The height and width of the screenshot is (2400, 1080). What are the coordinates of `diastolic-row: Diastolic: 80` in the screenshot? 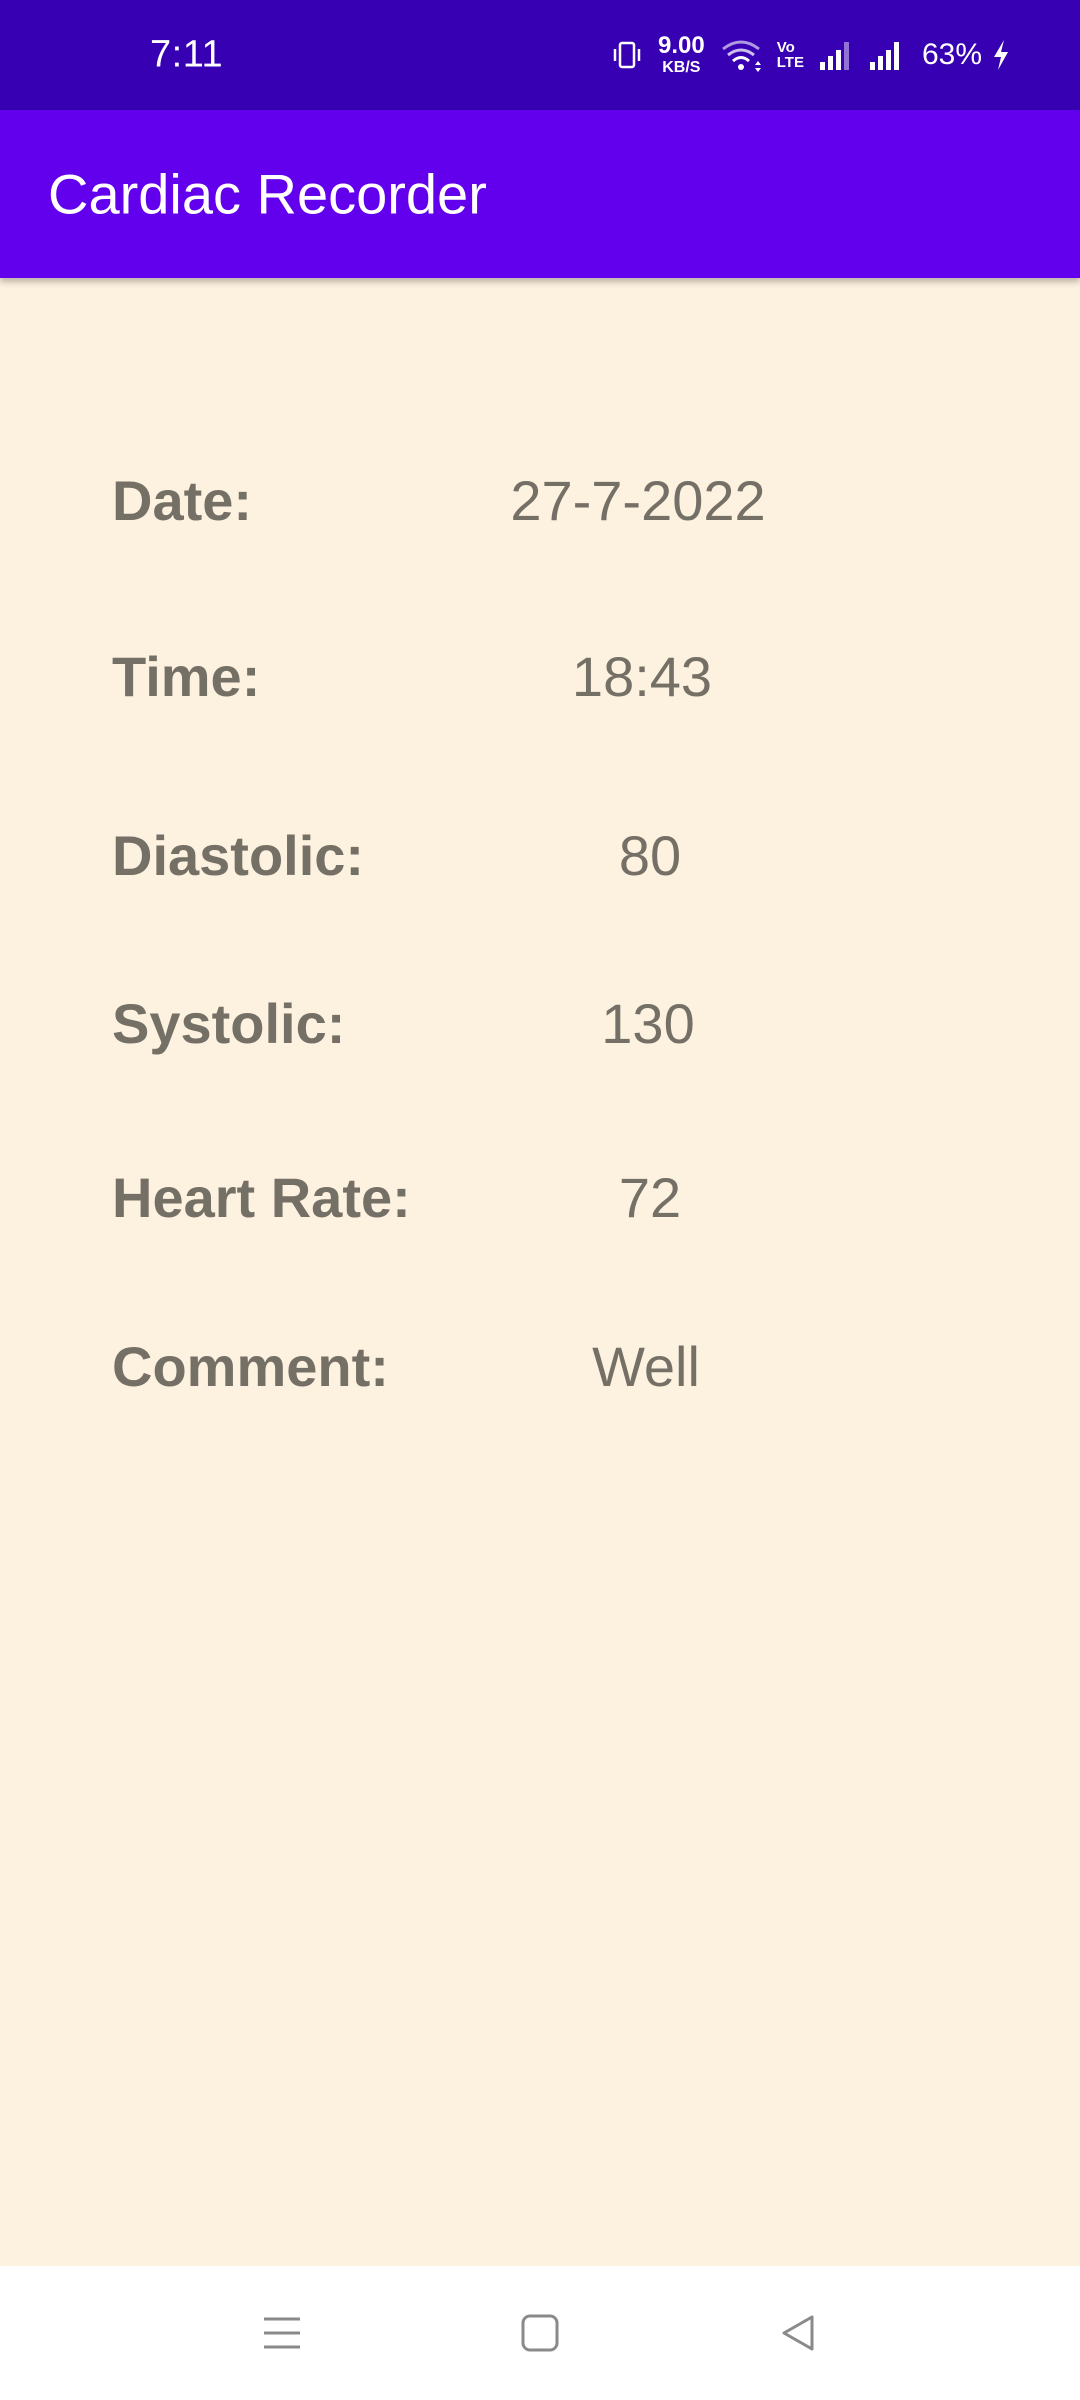 It's located at (540, 856).